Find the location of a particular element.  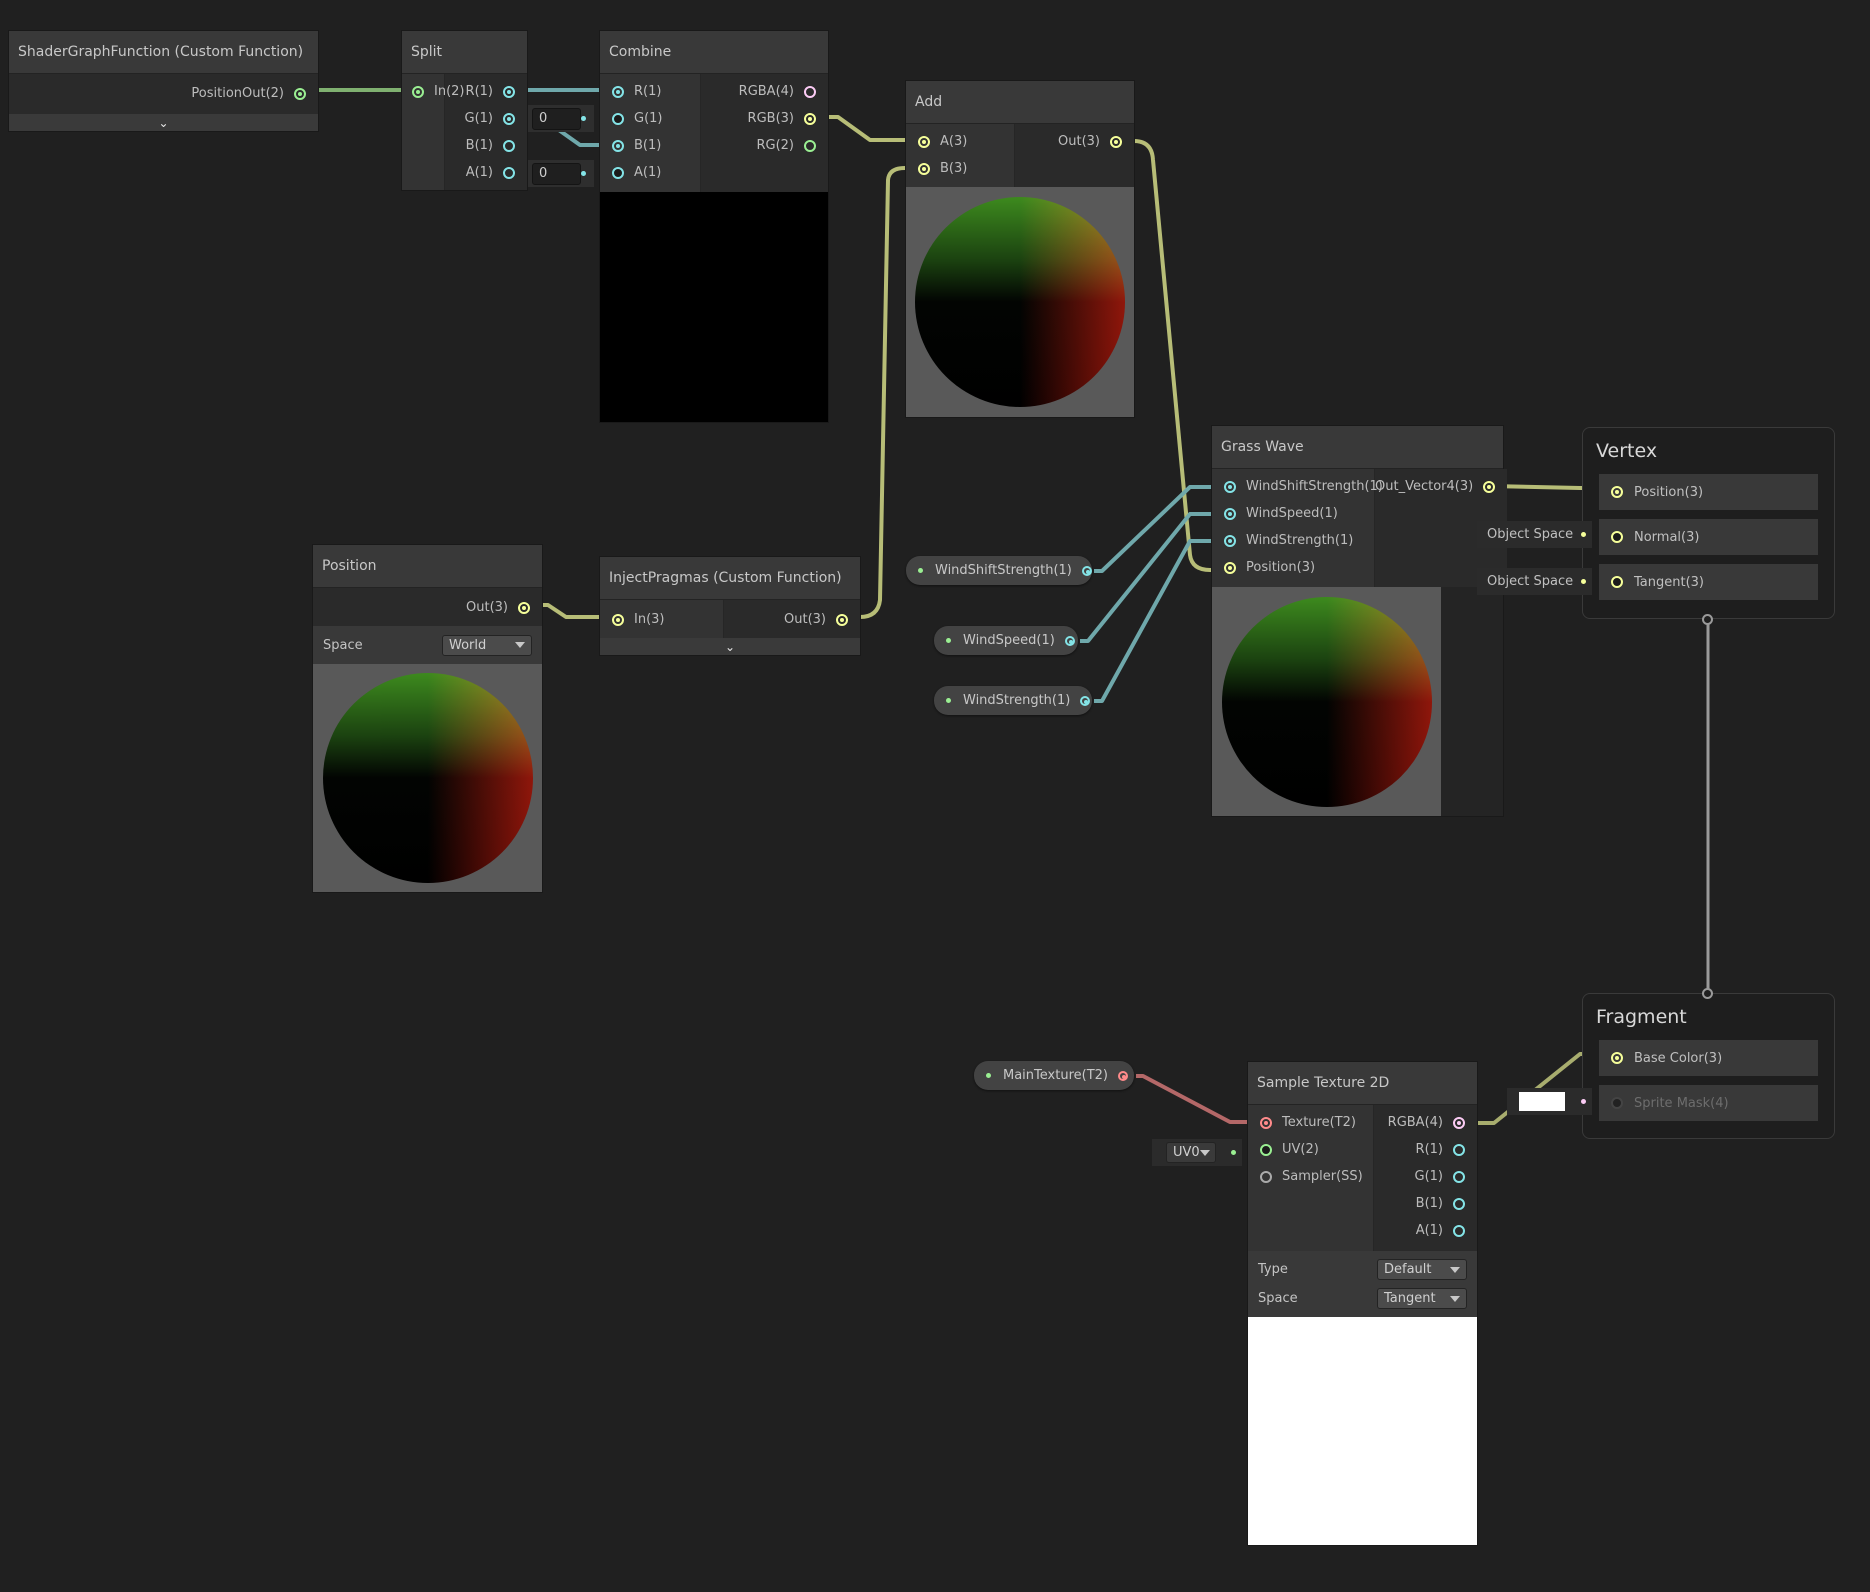

port-in: In(3) is located at coordinates (661, 619).